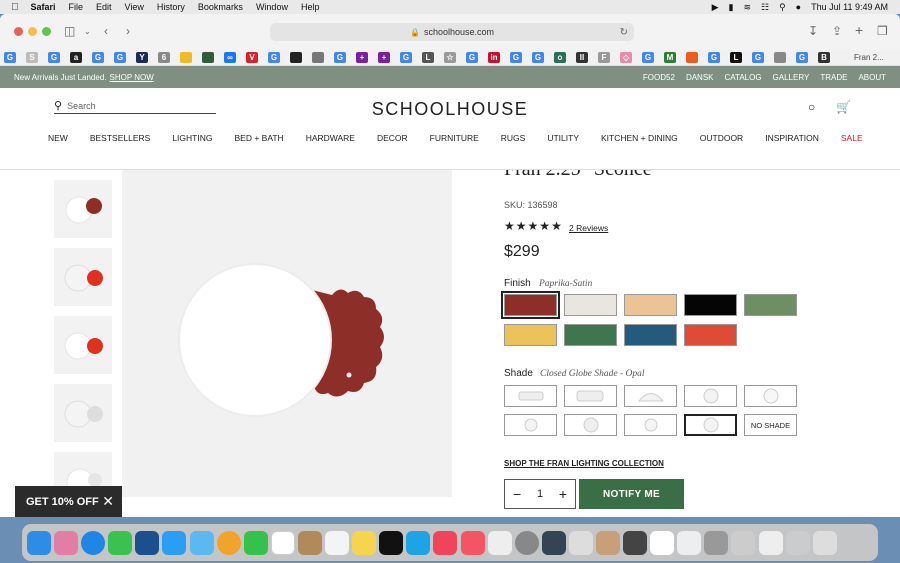 This screenshot has width=900, height=563. What do you see at coordinates (747, 7) in the screenshot?
I see `wifi-icon: ≋` at bounding box center [747, 7].